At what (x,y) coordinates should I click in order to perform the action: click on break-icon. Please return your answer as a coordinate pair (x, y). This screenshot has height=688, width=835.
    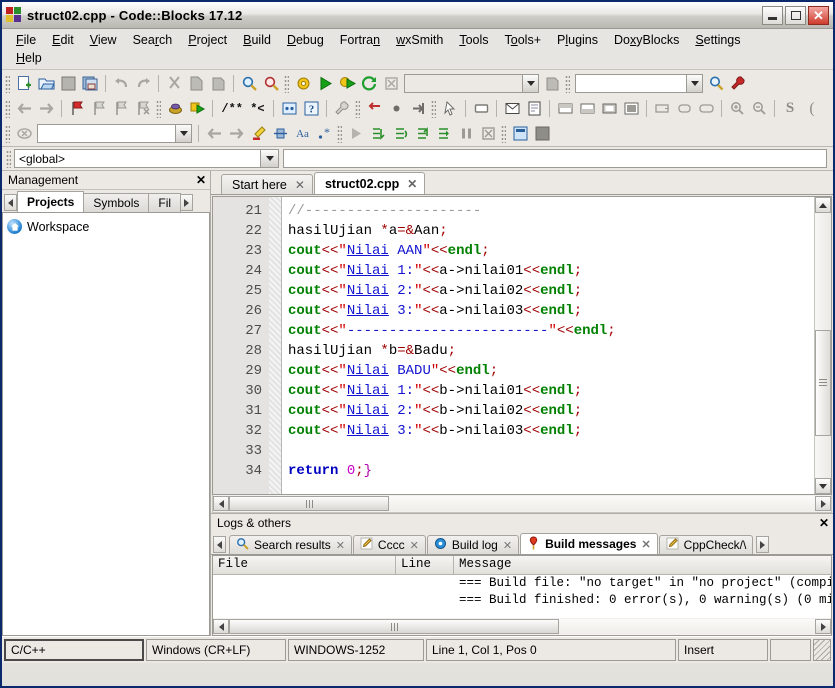
    Looking at the image, I should click on (466, 133).